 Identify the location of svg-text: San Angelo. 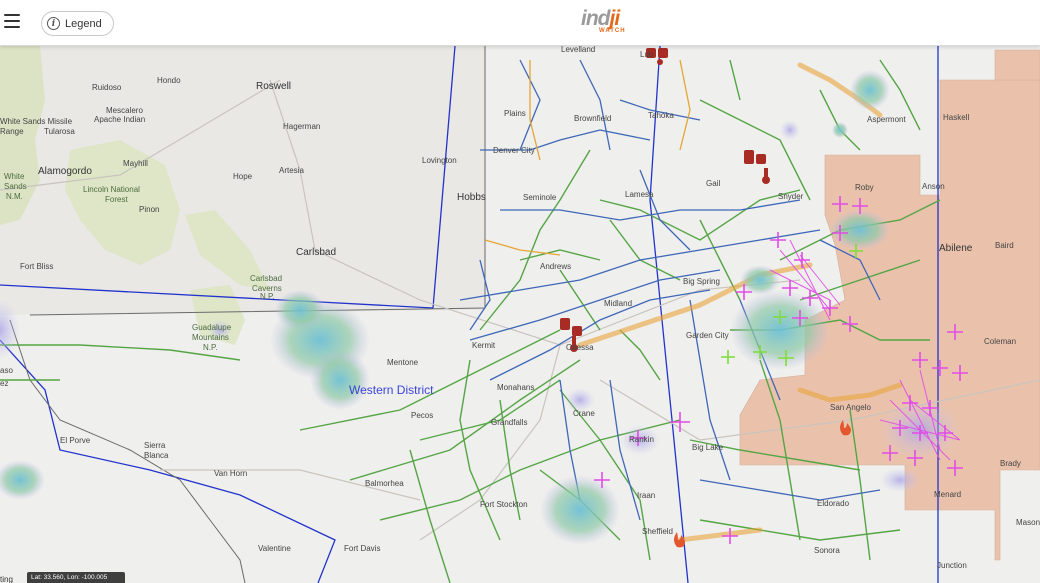
(850, 407).